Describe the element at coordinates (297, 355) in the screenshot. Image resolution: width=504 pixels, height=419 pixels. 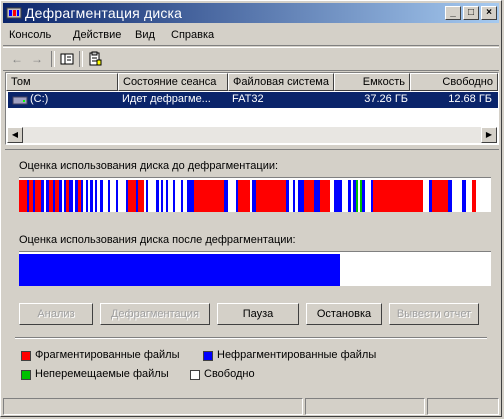
I see `legend-contiguous: Нефрагментированные файлы` at that location.